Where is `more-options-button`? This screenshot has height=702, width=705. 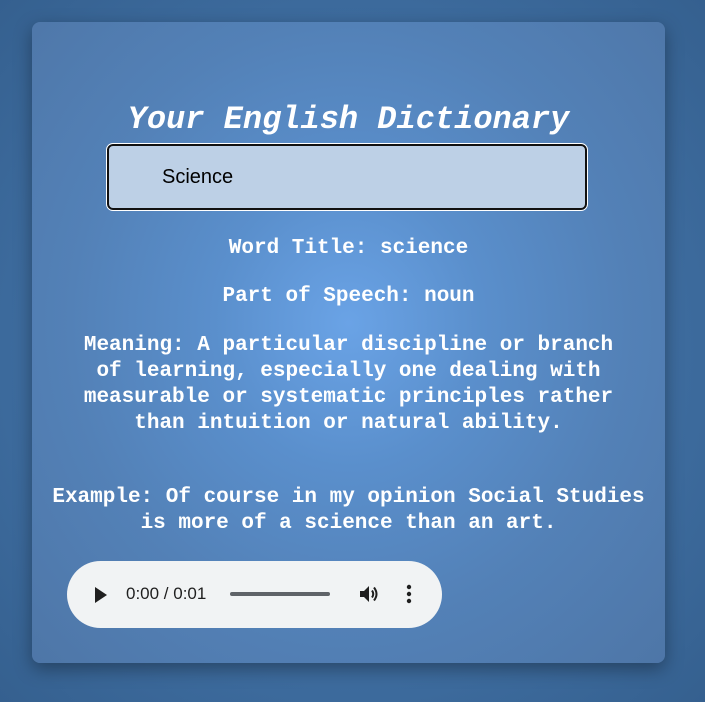 more-options-button is located at coordinates (409, 594).